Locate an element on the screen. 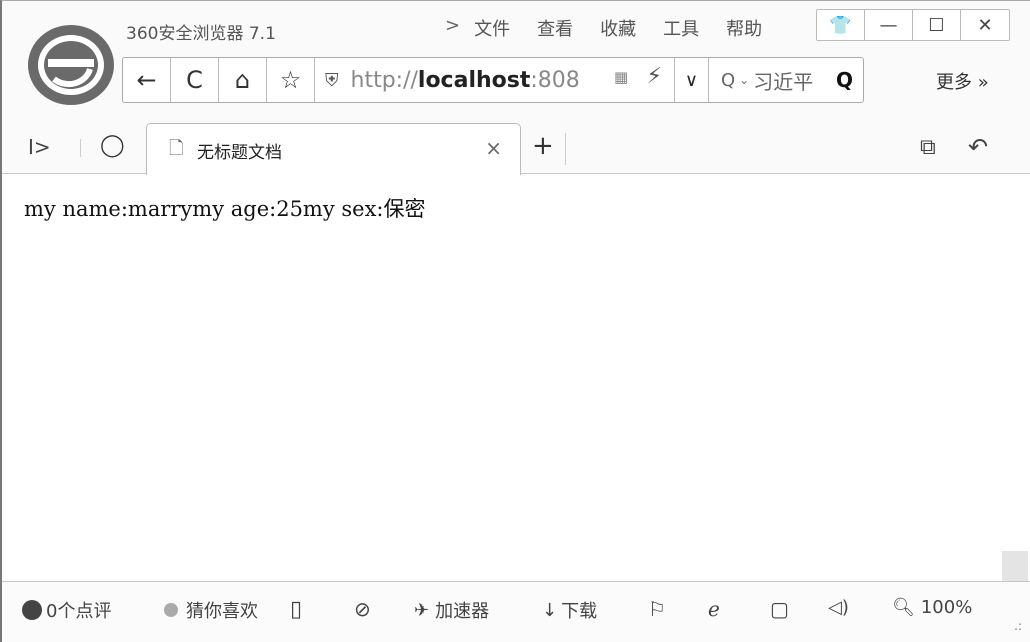 This screenshot has width=1030, height=642. guess-label: 猜你喜欢 is located at coordinates (222, 611).